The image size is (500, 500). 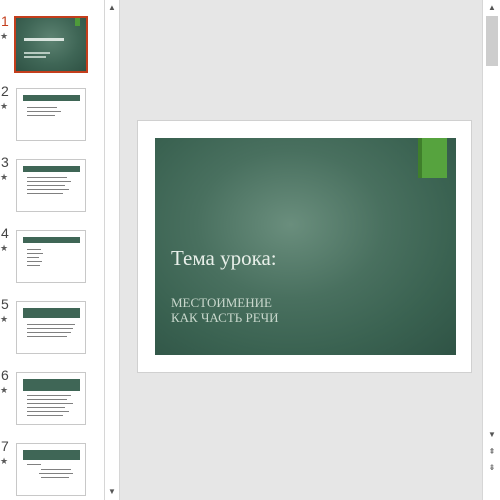 I want to click on slide-number: 4, so click(x=5, y=233).